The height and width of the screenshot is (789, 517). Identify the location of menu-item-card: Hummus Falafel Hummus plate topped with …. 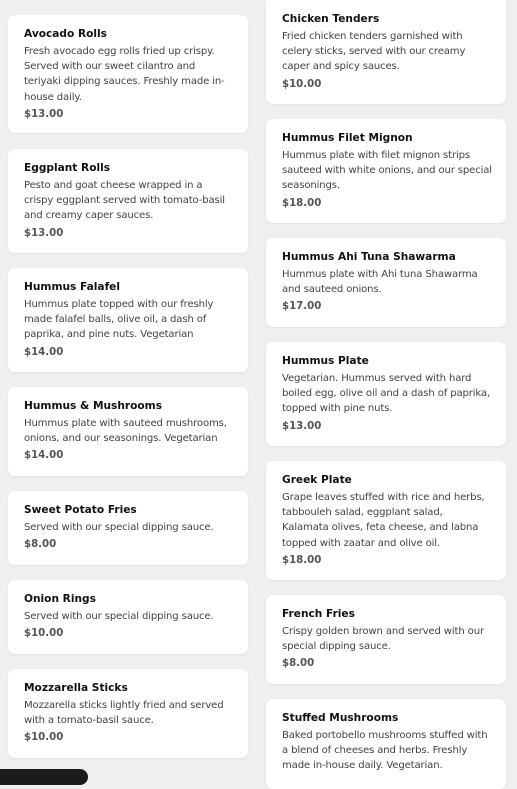
(128, 320).